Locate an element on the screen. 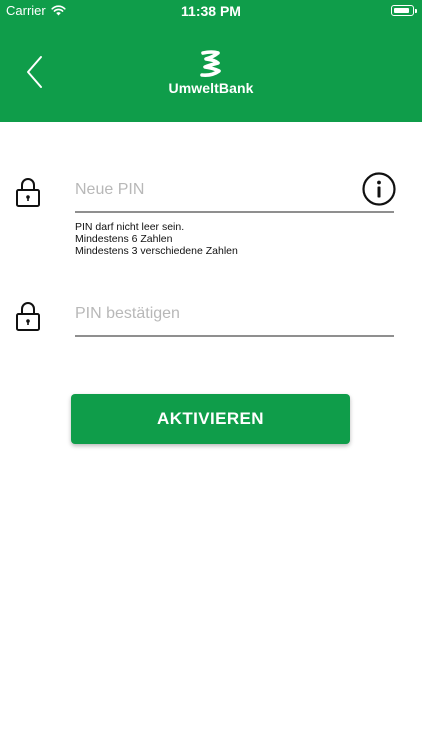  back-button is located at coordinates (35, 72).